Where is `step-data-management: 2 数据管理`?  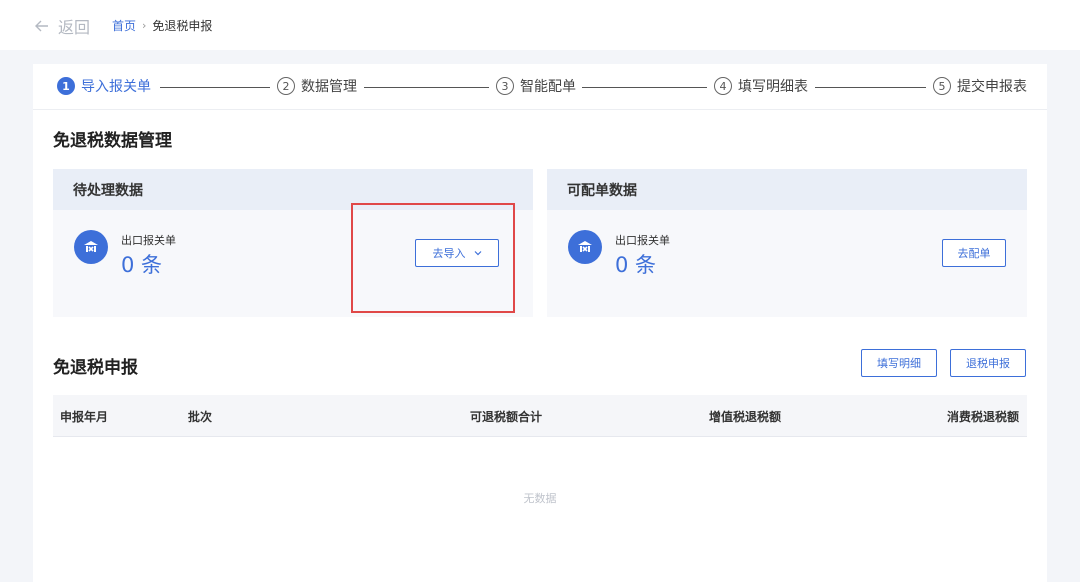
step-data-management: 2 数据管理 is located at coordinates (317, 86).